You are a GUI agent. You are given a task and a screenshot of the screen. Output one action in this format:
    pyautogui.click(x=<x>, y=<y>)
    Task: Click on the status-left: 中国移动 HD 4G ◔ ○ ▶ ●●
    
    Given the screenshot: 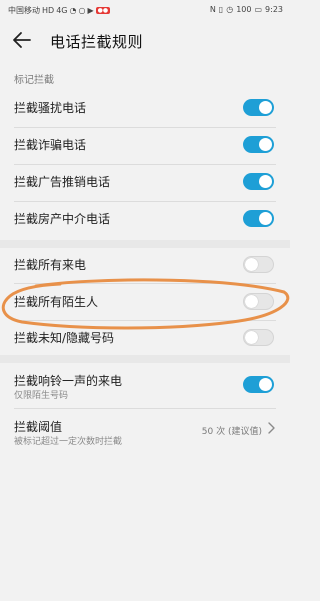 What is the action you would take?
    pyautogui.click(x=59, y=10)
    